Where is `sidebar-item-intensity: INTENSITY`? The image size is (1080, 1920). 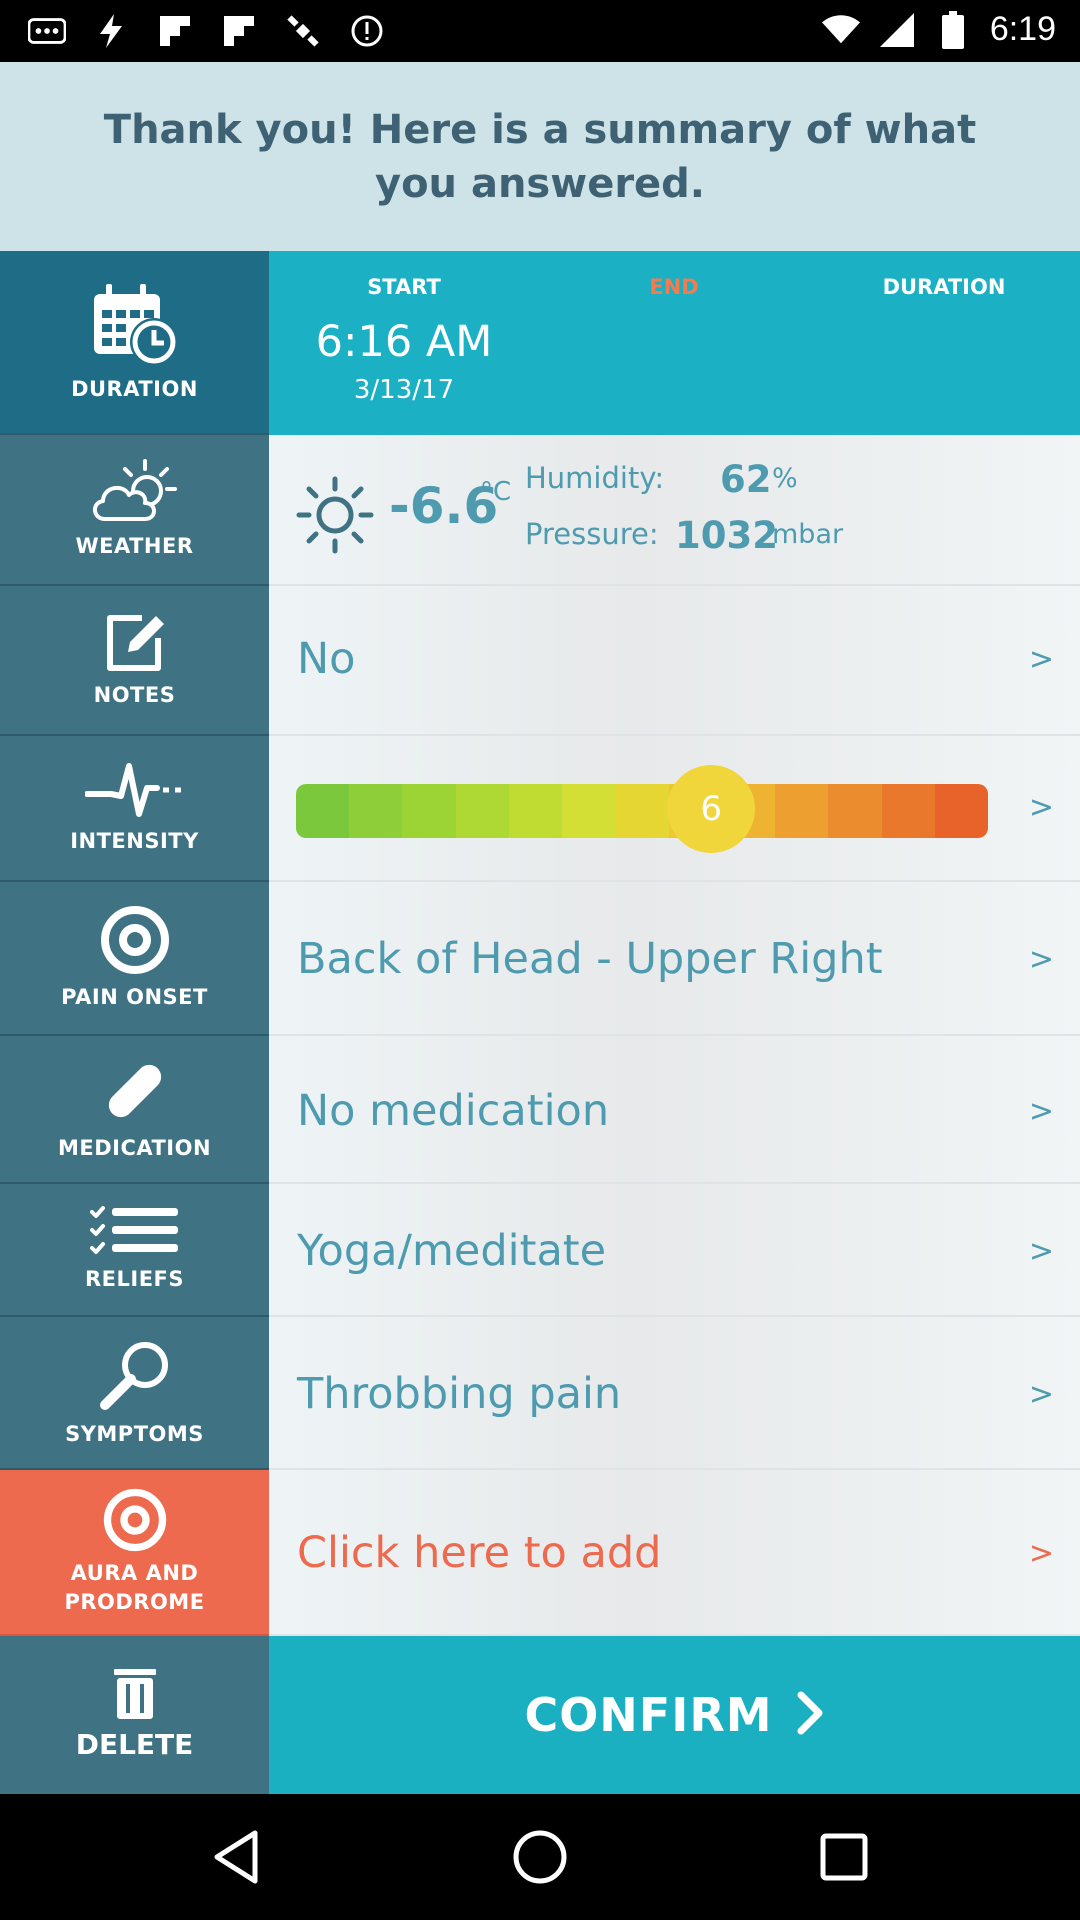
sidebar-item-intensity: INTENSITY is located at coordinates (134, 809).